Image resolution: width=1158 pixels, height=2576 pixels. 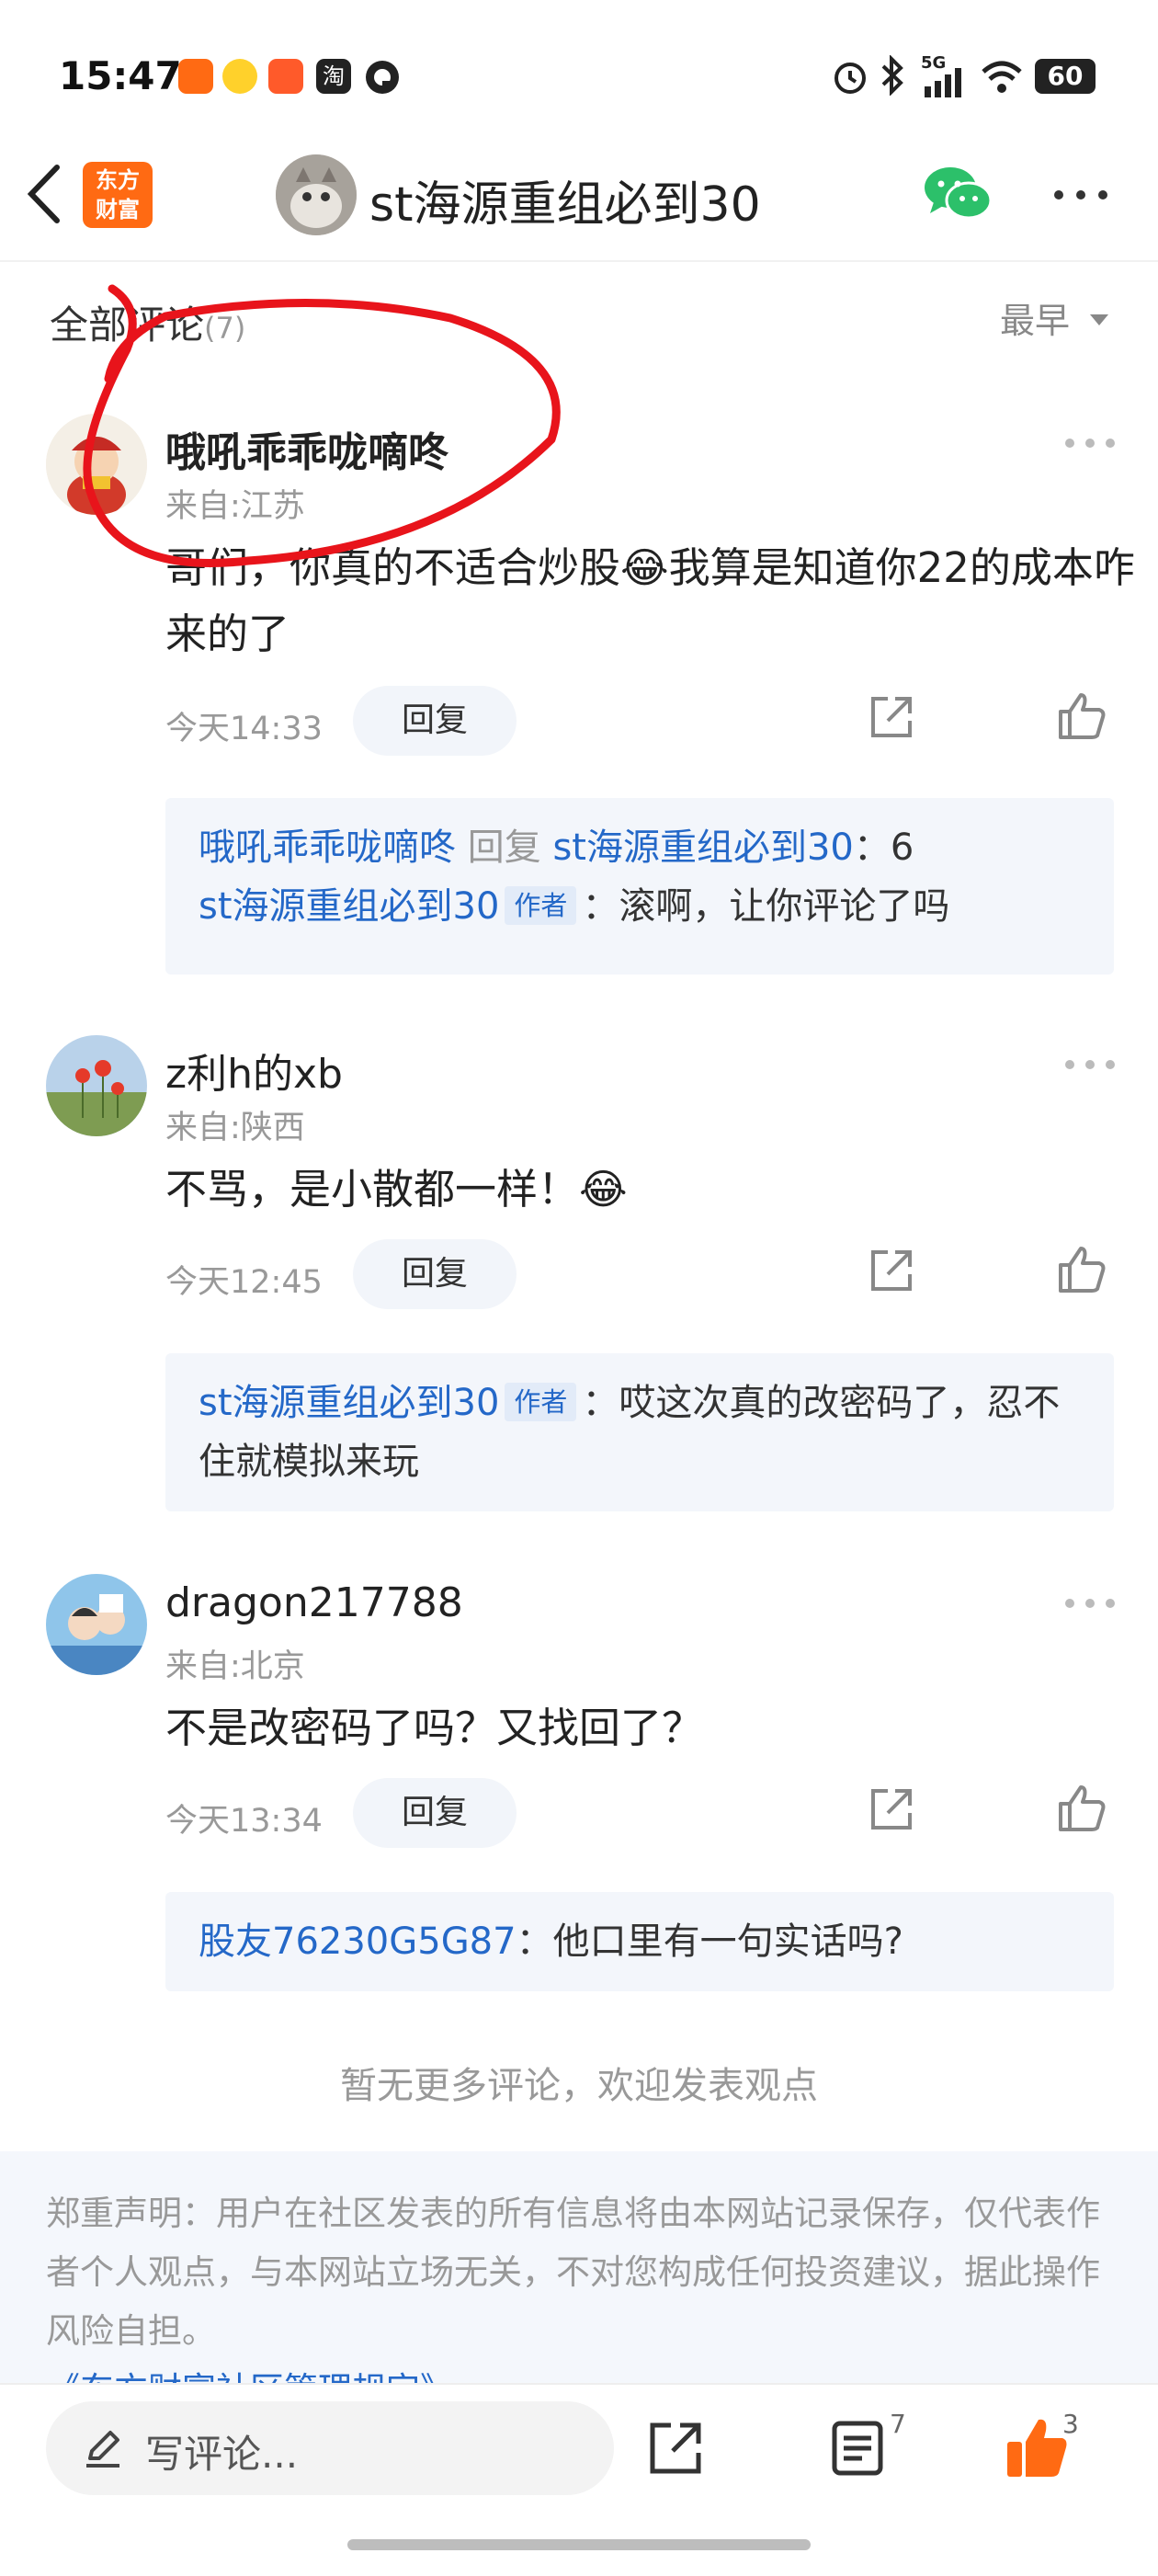 What do you see at coordinates (766, 906) in the screenshot?
I see `reply-text: ：滚啊，让你评论了吗` at bounding box center [766, 906].